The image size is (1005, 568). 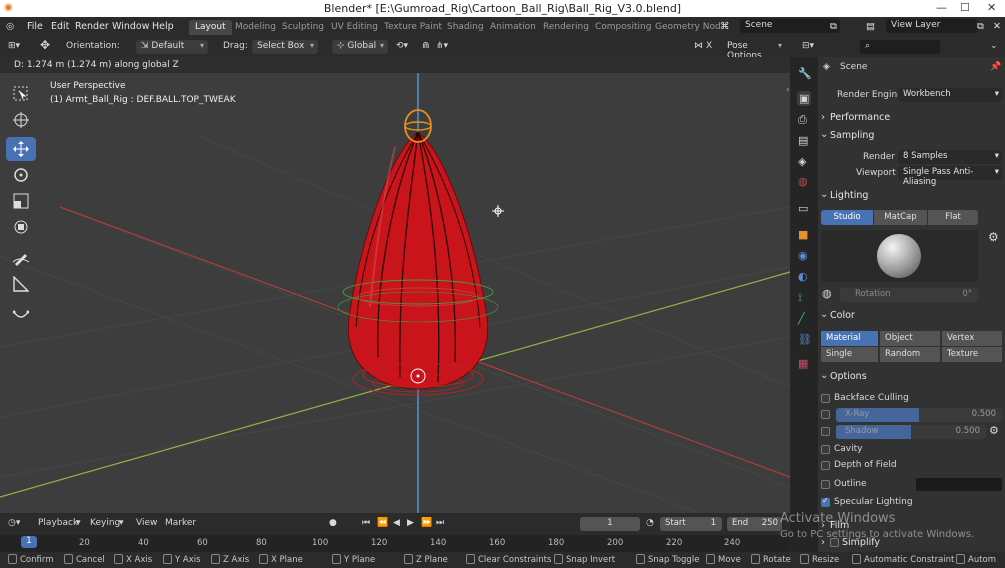 What do you see at coordinates (827, 293) in the screenshot?
I see `world-space-lighting-icon: ◍` at bounding box center [827, 293].